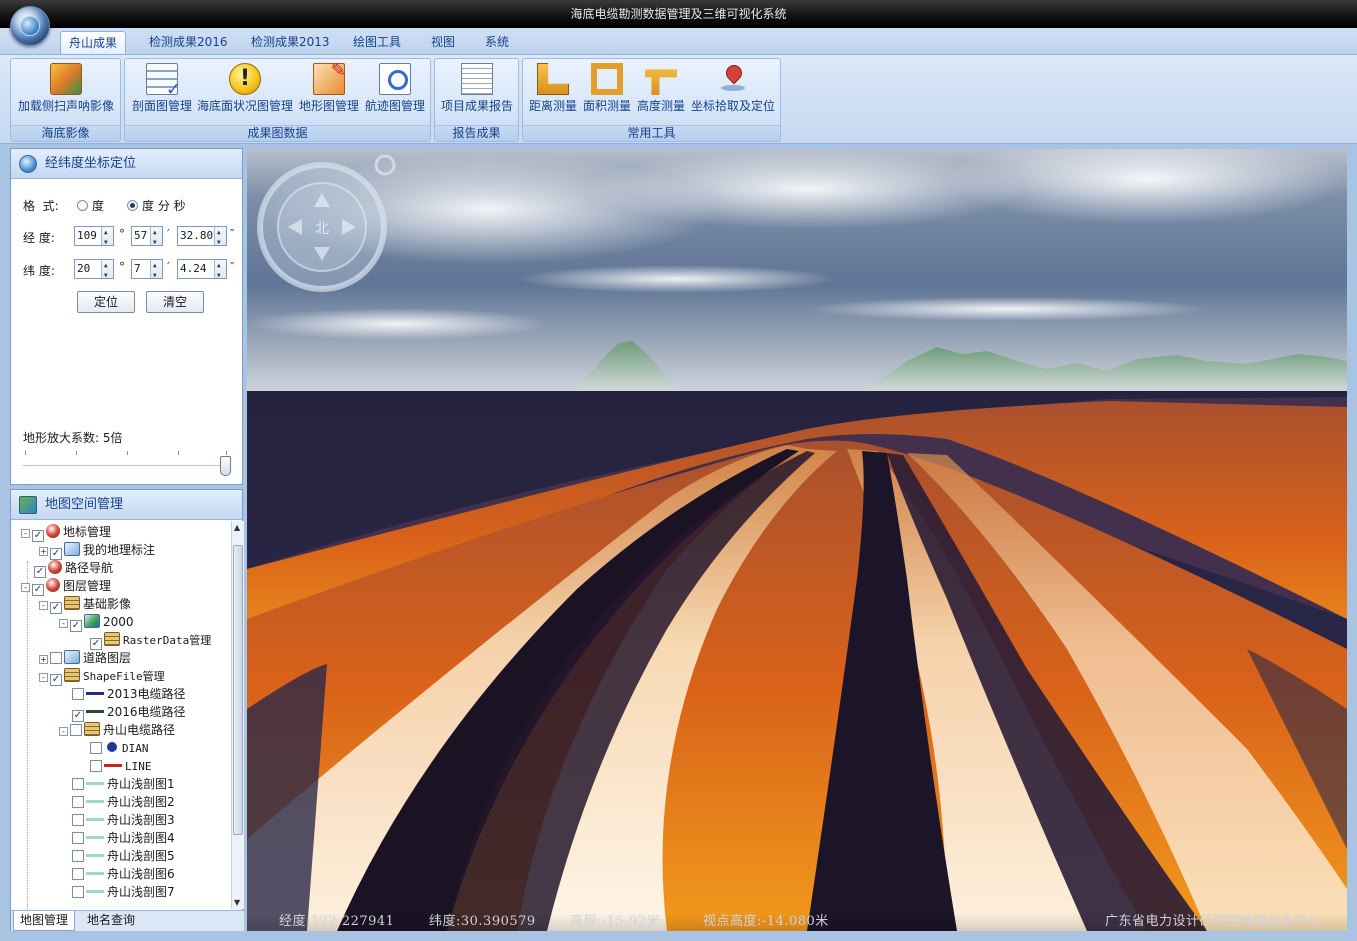 This screenshot has width=1357, height=941. What do you see at coordinates (93, 42) in the screenshot?
I see `tab-zhoushan-results: 舟山成果` at bounding box center [93, 42].